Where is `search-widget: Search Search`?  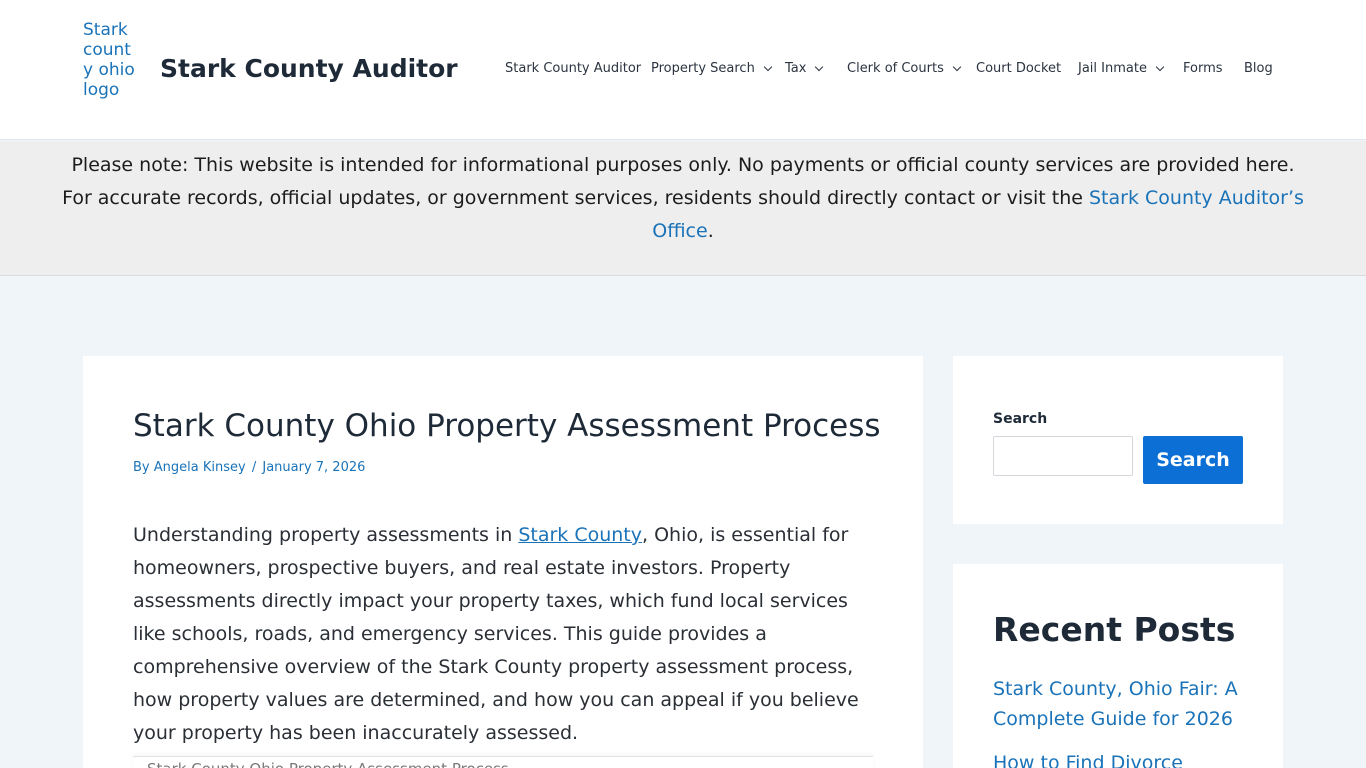 search-widget: Search Search is located at coordinates (1118, 440).